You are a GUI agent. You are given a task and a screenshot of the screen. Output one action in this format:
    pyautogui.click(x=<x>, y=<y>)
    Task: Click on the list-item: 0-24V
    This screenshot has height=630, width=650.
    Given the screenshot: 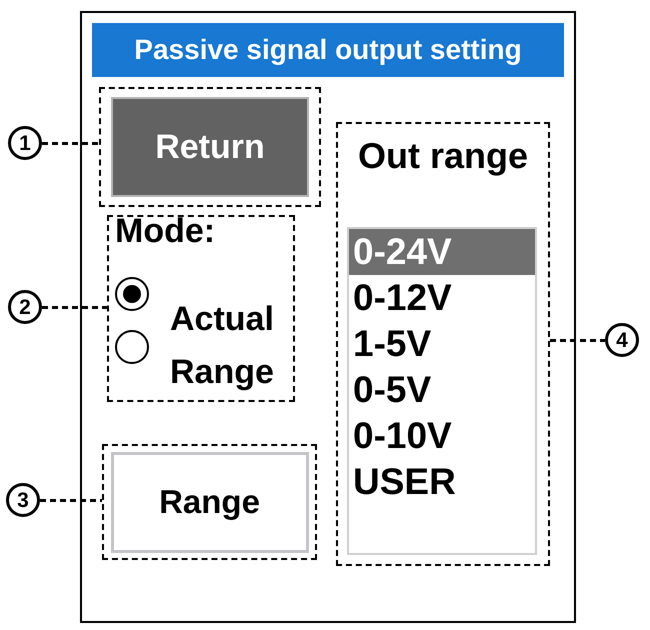 What is the action you would take?
    pyautogui.click(x=442, y=252)
    